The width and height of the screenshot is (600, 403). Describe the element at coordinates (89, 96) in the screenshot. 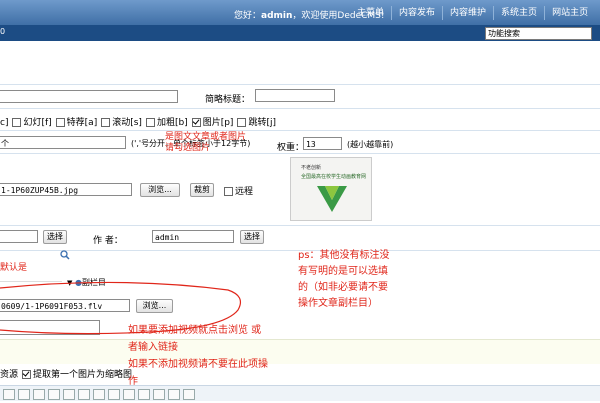

I see `title-input` at that location.